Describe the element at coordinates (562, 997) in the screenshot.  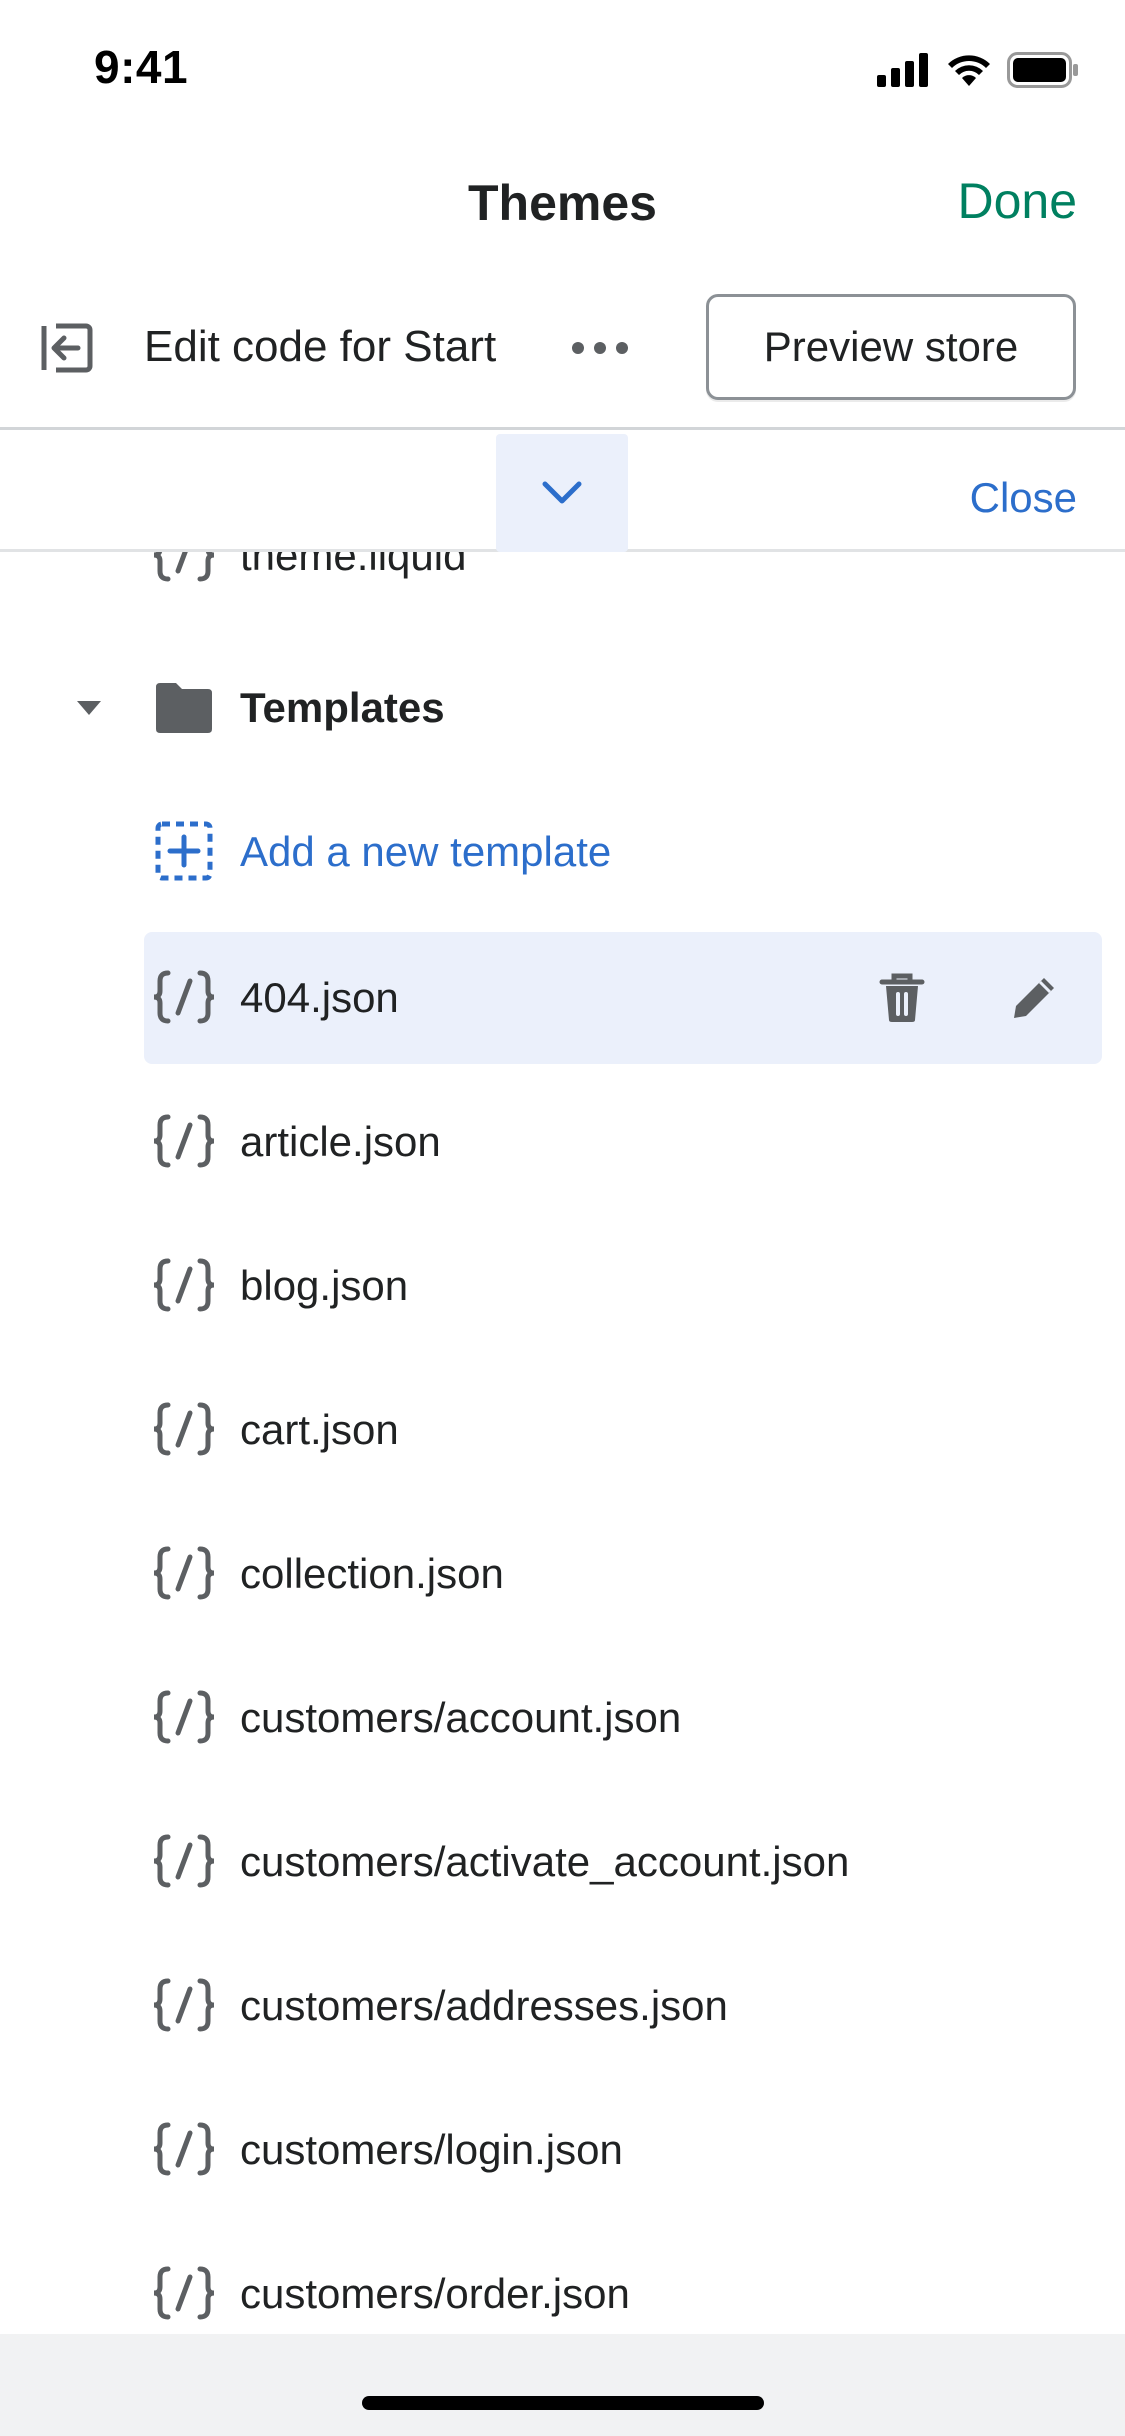
I see `list-item: 404.json` at that location.